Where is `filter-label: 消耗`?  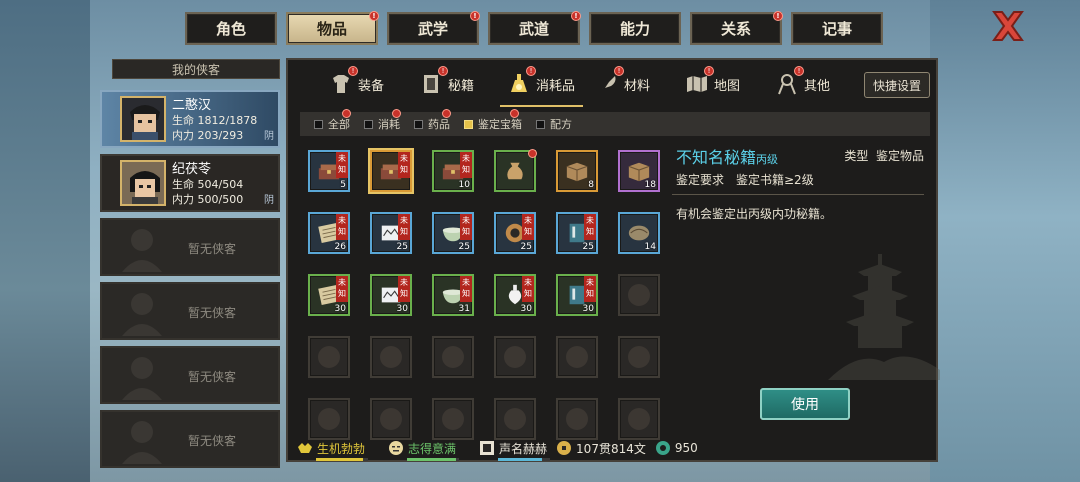 filter-label: 消耗 is located at coordinates (389, 124).